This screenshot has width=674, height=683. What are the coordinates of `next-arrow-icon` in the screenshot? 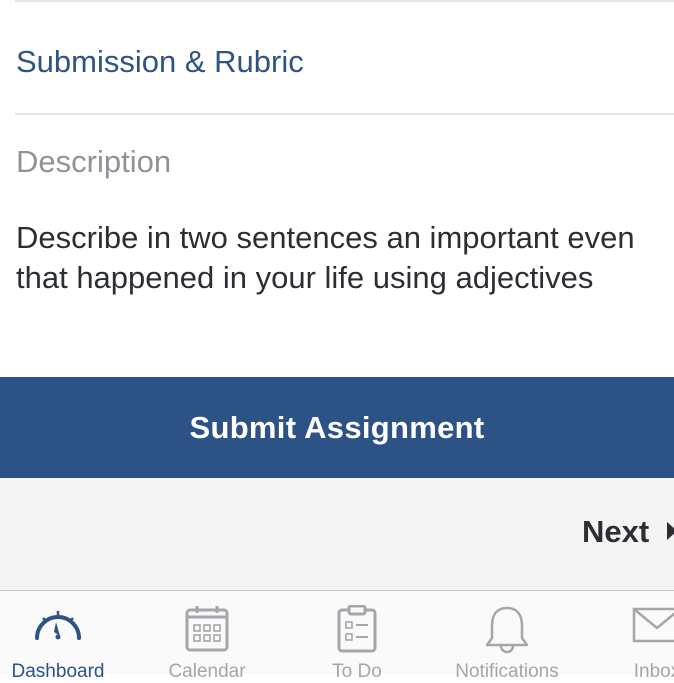 It's located at (669, 532).